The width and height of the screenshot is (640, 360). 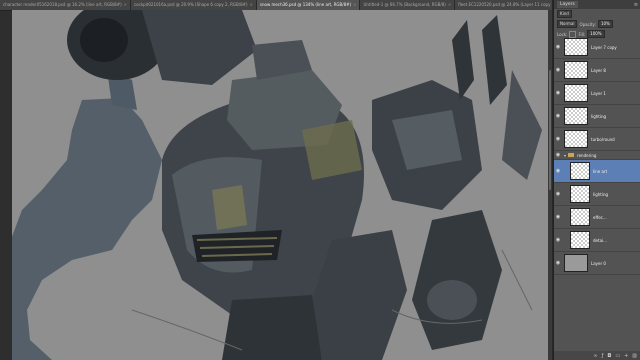 I want to click on folder-icon: ▭, so click(x=617, y=356).